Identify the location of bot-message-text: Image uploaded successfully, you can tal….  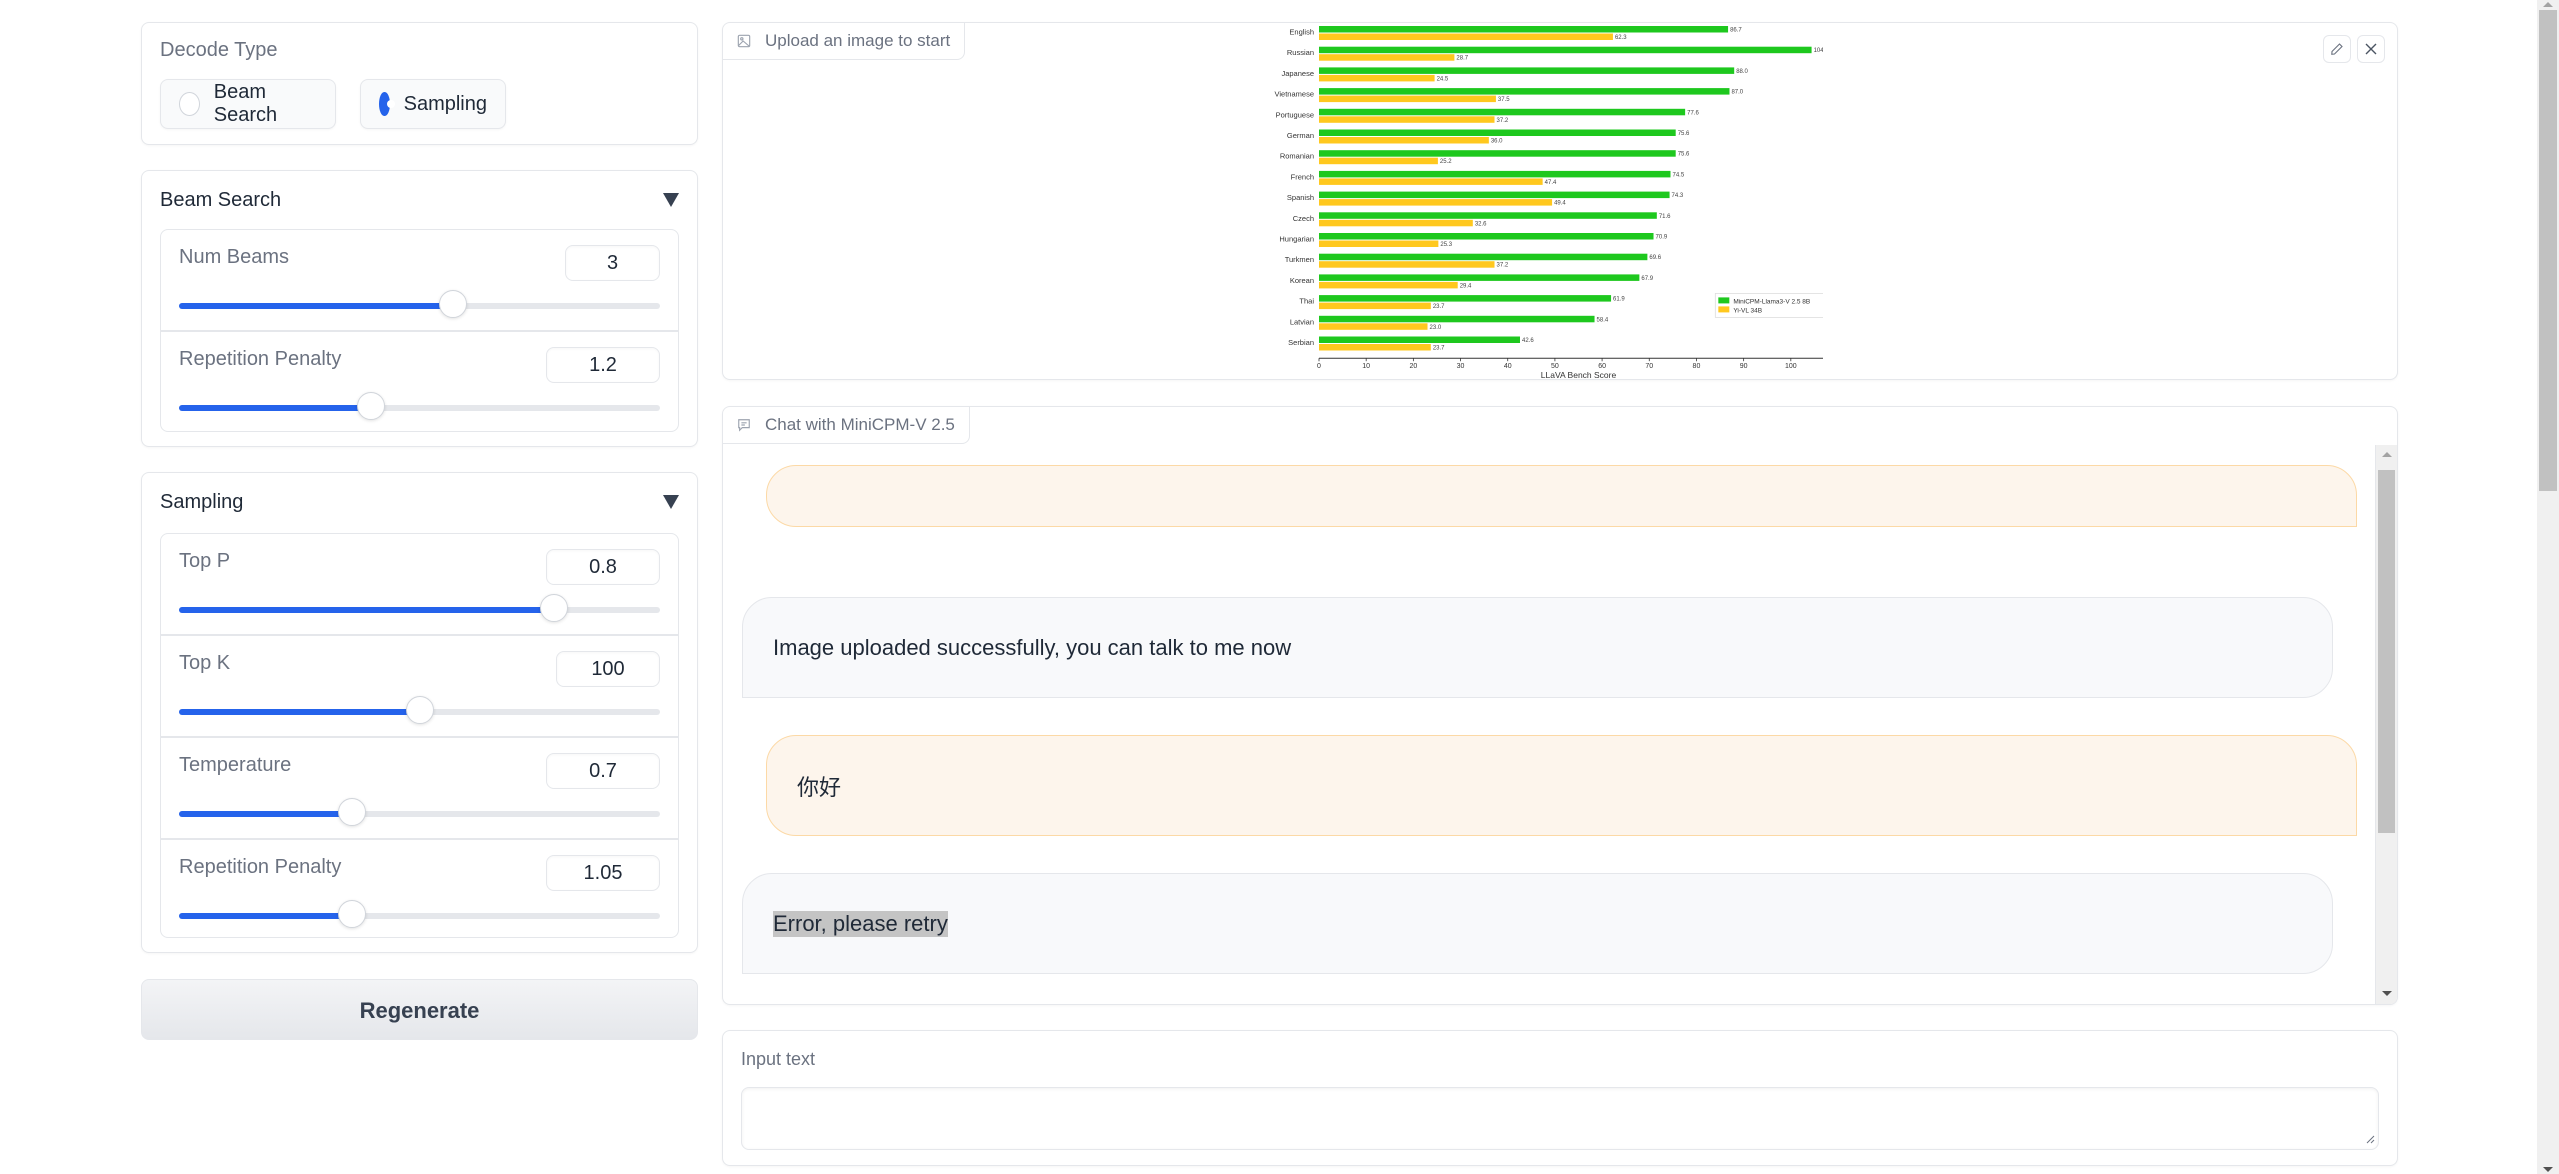
(1032, 647).